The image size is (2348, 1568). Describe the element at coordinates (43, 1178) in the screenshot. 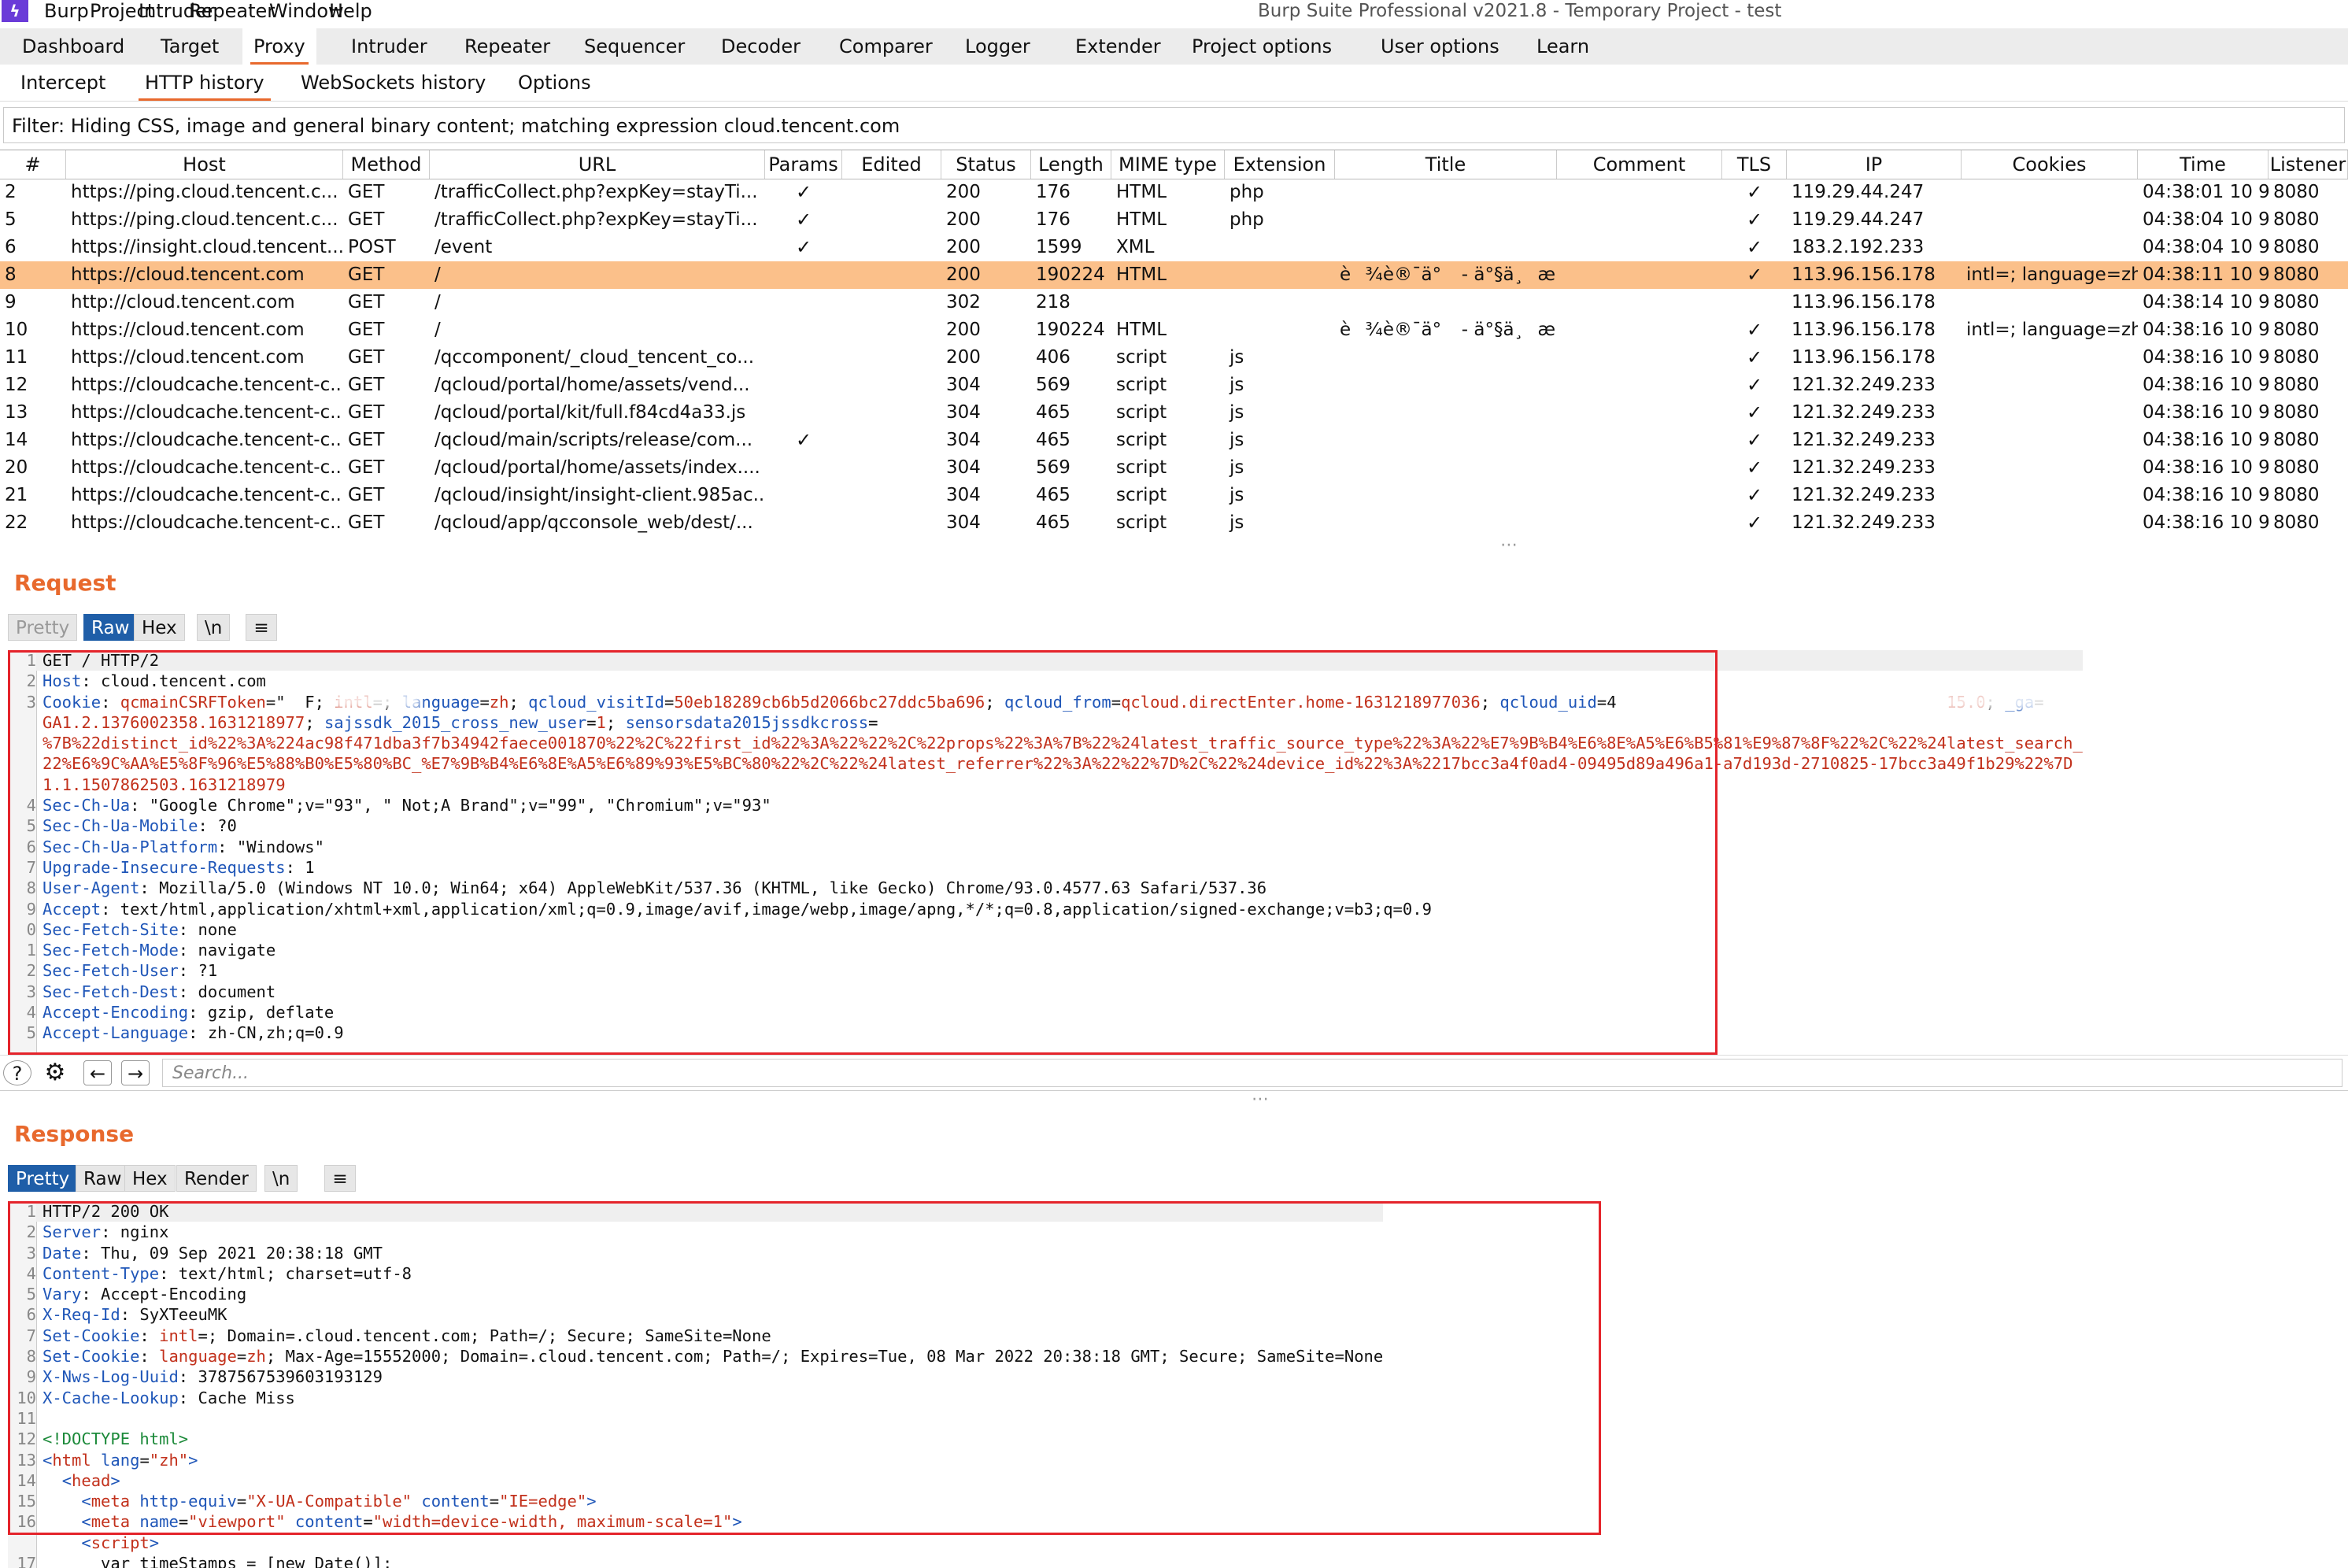

I see `response-view-pretty-button: Pretty` at that location.